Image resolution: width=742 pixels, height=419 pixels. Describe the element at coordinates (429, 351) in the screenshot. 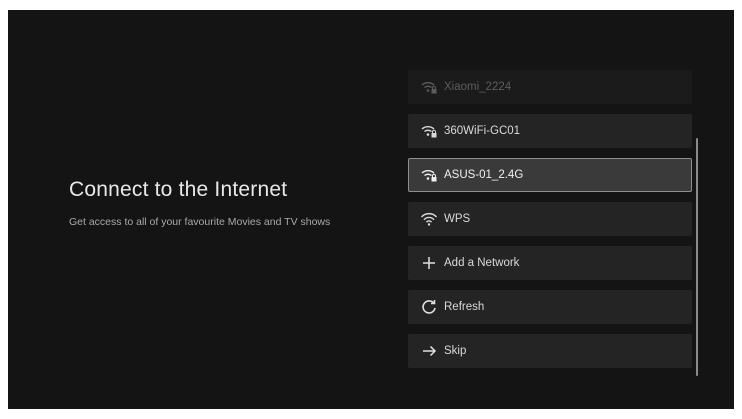

I see `arrow-right-icon` at that location.